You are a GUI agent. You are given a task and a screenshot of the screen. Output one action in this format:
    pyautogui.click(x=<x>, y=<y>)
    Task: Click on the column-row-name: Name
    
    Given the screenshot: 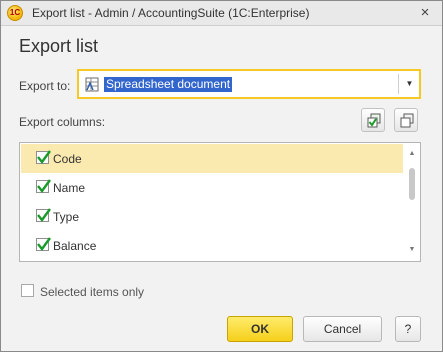 What is the action you would take?
    pyautogui.click(x=212, y=187)
    